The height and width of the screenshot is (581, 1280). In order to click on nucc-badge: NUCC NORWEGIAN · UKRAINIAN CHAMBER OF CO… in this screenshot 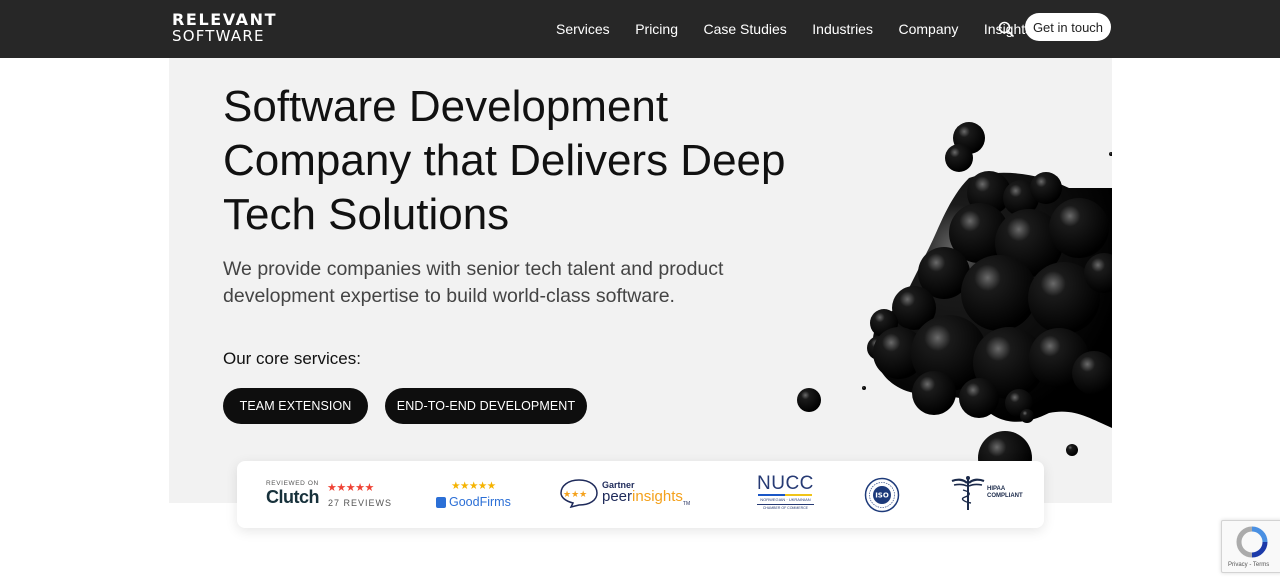, I will do `click(785, 491)`.